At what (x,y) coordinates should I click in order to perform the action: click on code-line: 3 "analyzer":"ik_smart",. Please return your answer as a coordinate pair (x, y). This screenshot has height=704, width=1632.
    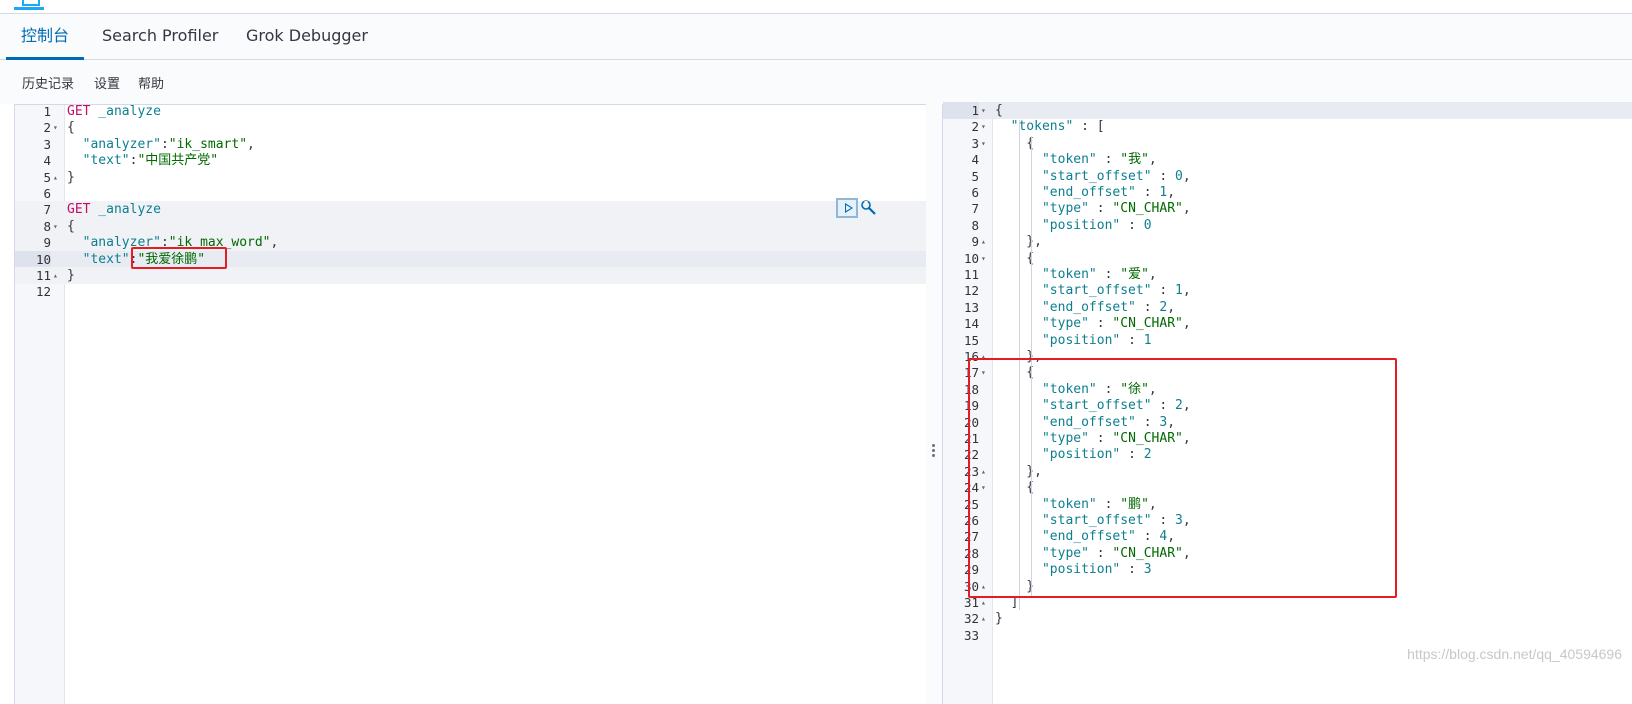
    Looking at the image, I should click on (470, 144).